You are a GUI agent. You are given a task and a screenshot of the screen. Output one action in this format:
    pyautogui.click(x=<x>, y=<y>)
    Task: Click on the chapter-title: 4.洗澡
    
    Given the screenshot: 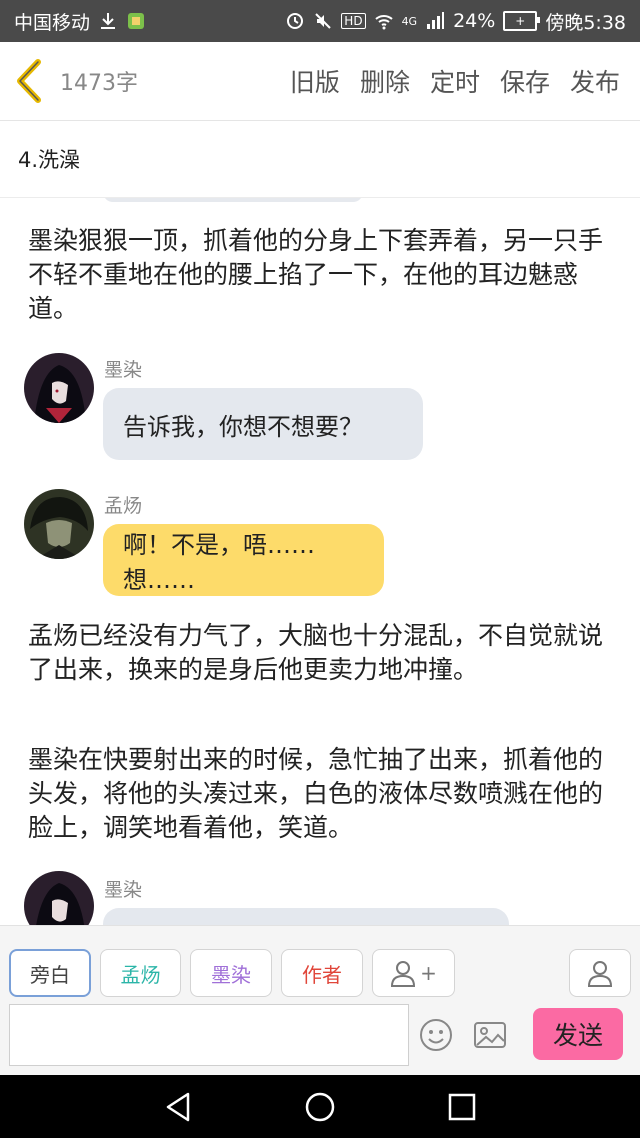 What is the action you would take?
    pyautogui.click(x=49, y=160)
    